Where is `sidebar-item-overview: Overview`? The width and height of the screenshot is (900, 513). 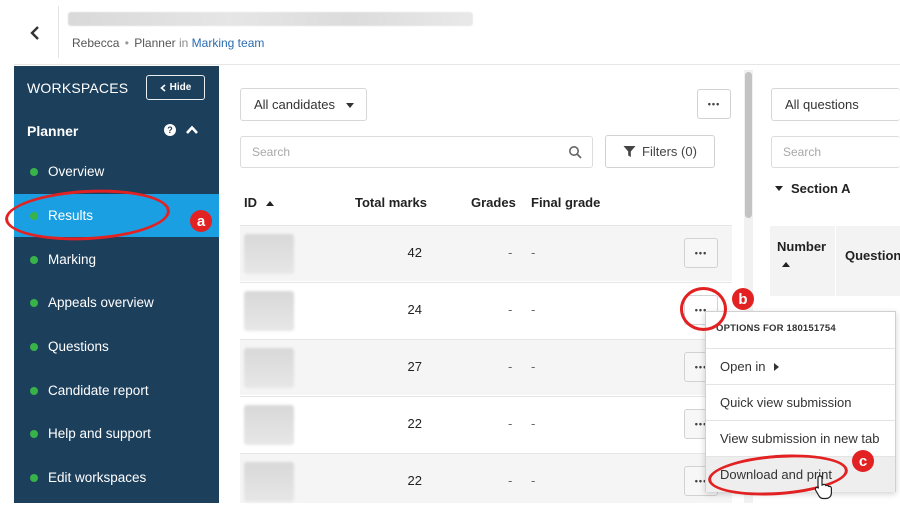
sidebar-item-overview: Overview is located at coordinates (116, 171).